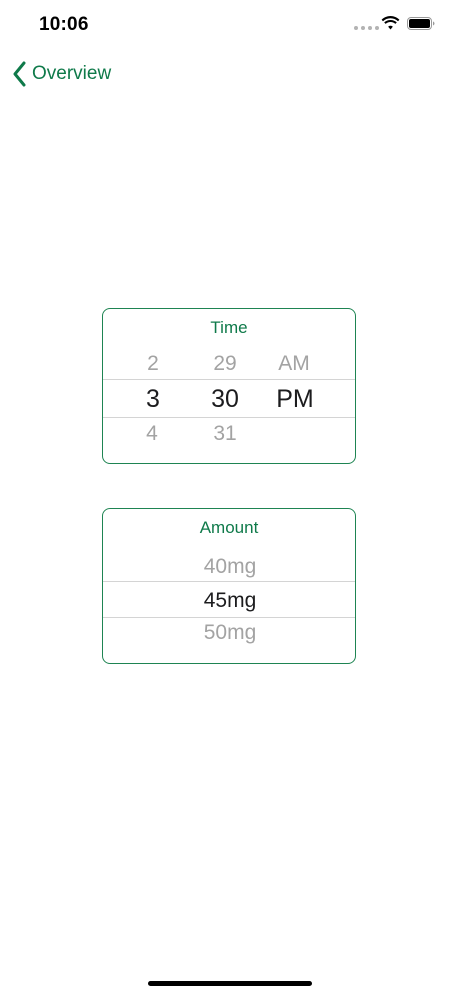 This screenshot has height=996, width=460. Describe the element at coordinates (230, 983) in the screenshot. I see `home-indicator` at that location.